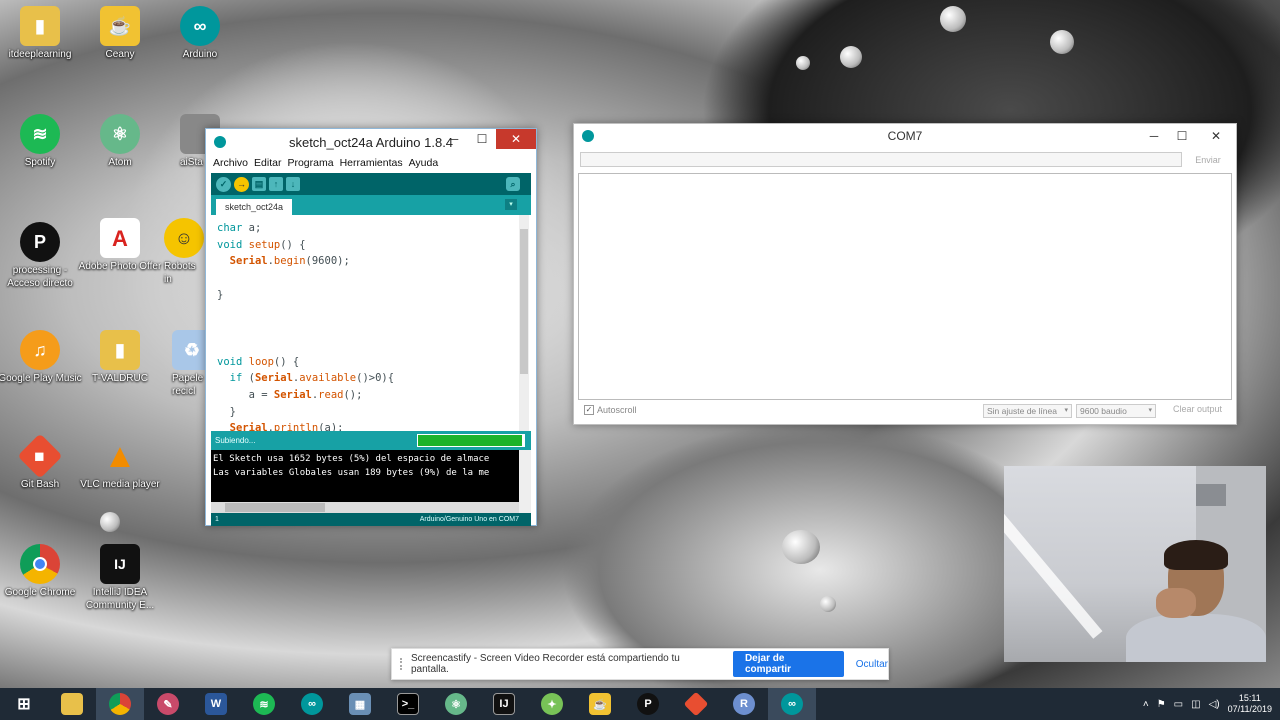 The width and height of the screenshot is (1280, 720). What do you see at coordinates (41, 256) in the screenshot?
I see `desktop-icon-processing: P processing - Acceso directo` at bounding box center [41, 256].